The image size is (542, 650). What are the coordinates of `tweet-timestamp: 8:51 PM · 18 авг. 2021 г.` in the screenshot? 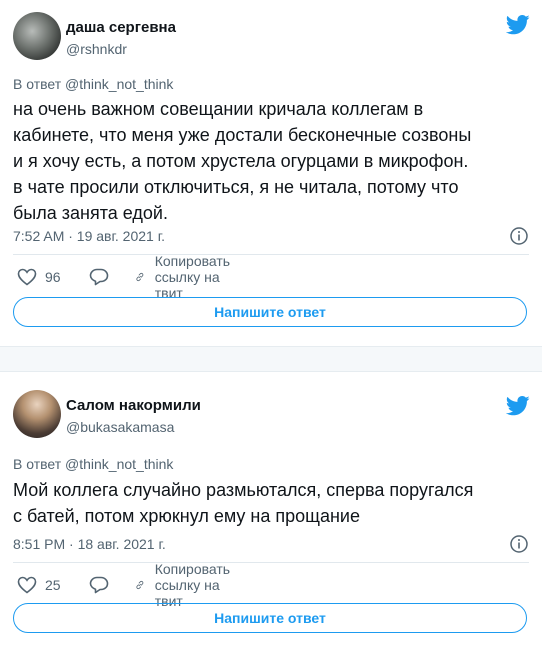 It's located at (89, 544).